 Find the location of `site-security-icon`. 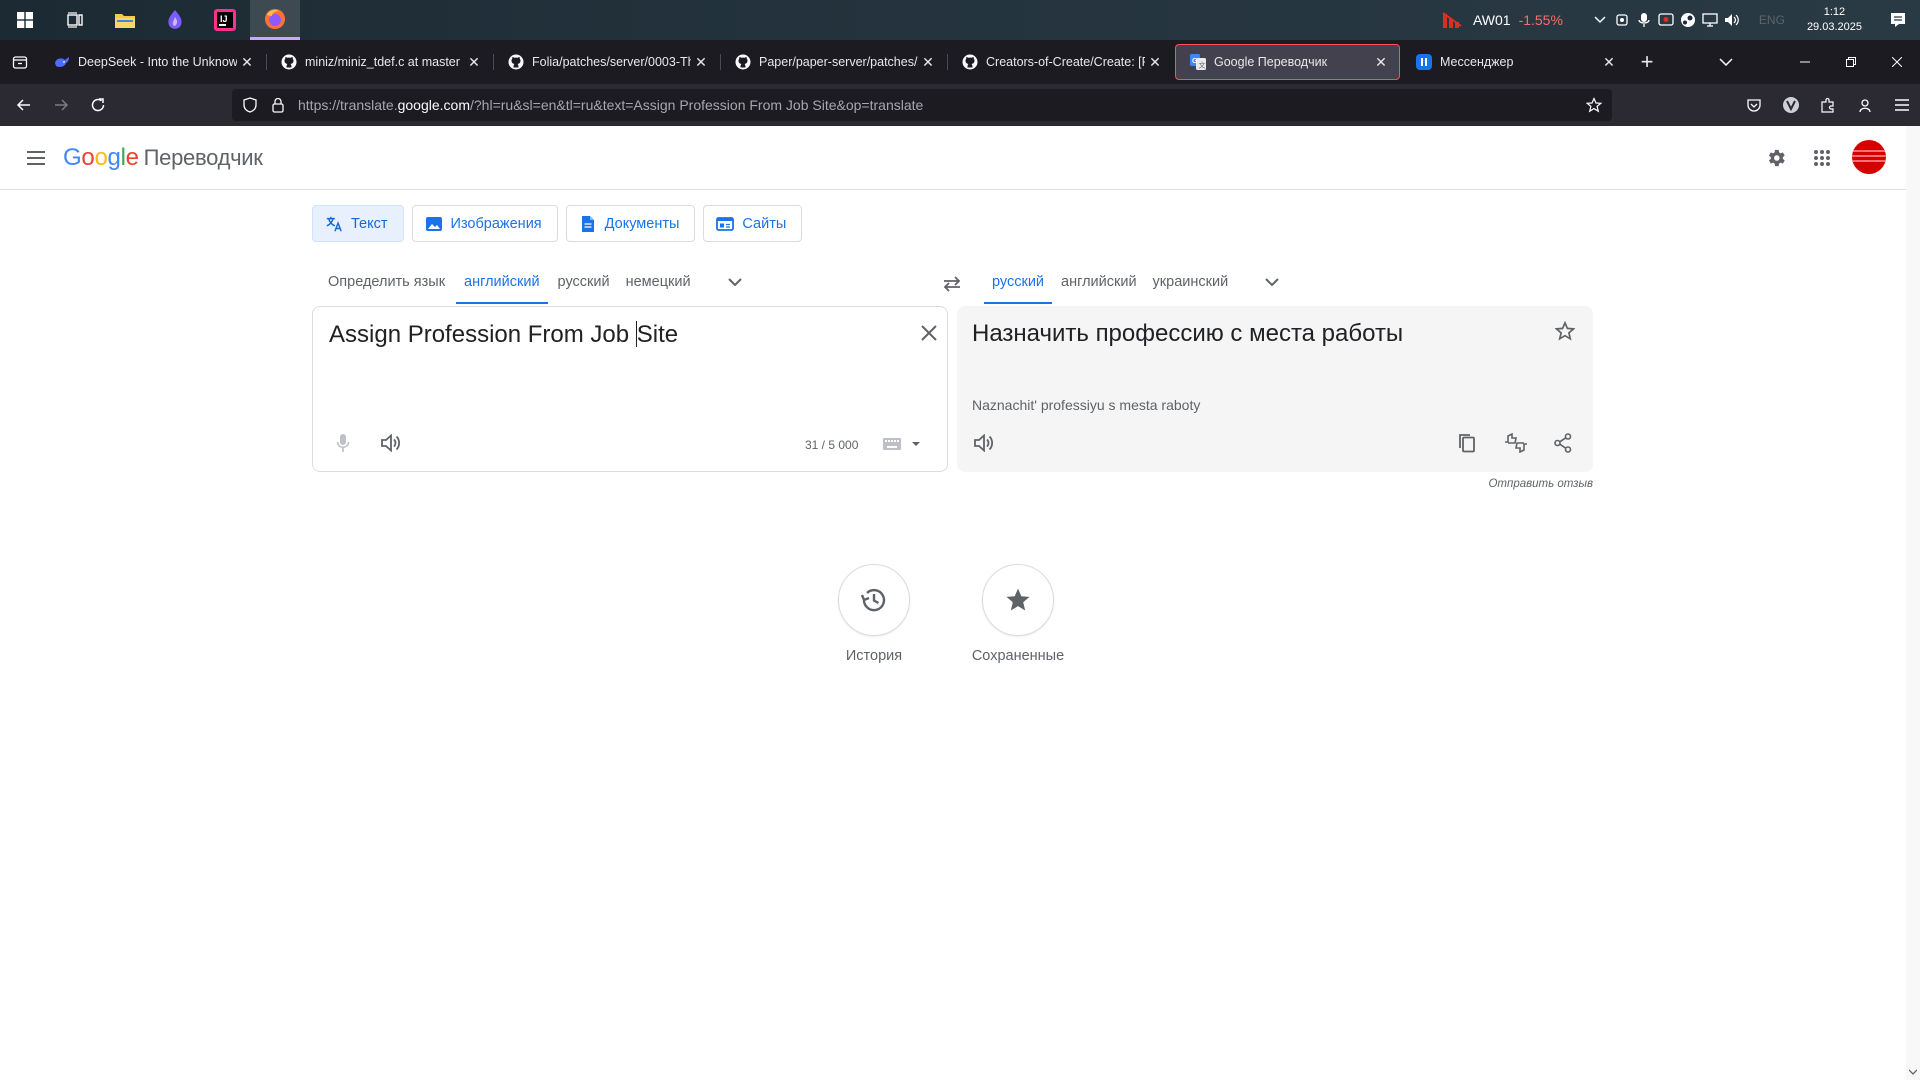

site-security-icon is located at coordinates (278, 105).